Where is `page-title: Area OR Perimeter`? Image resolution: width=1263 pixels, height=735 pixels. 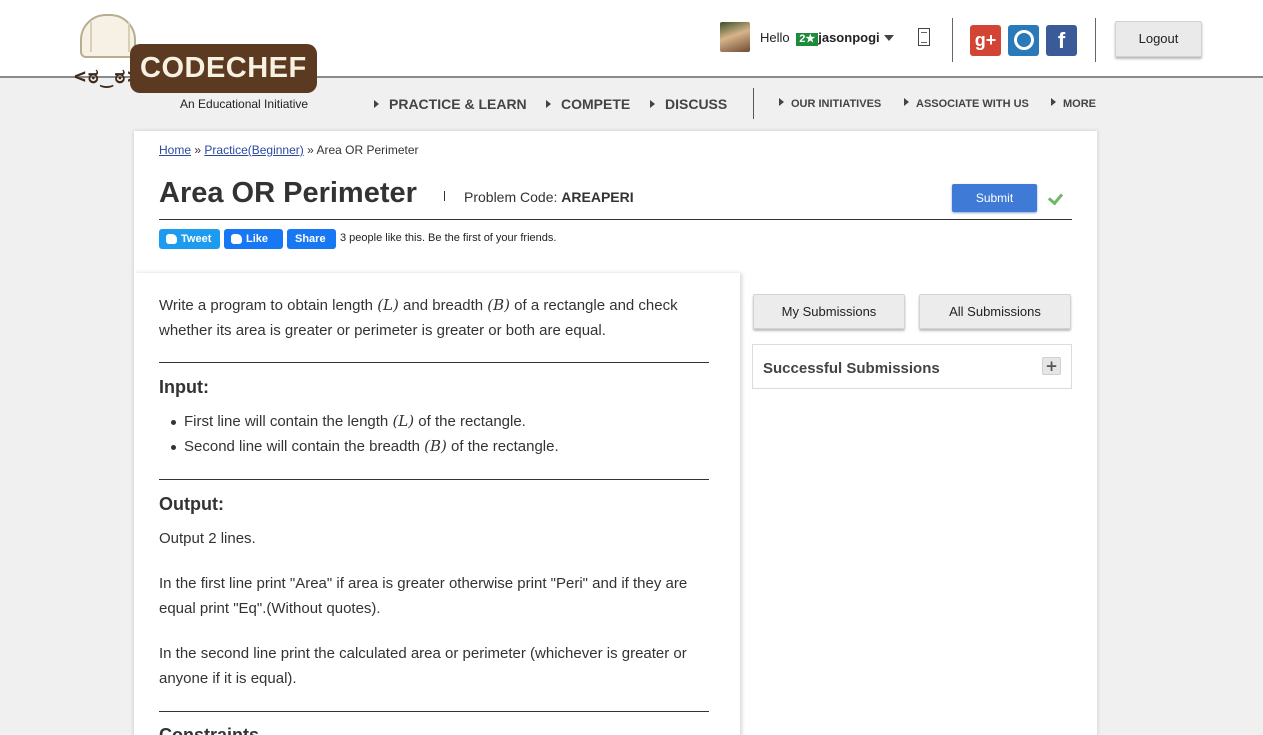
page-title: Area OR Perimeter is located at coordinates (288, 193).